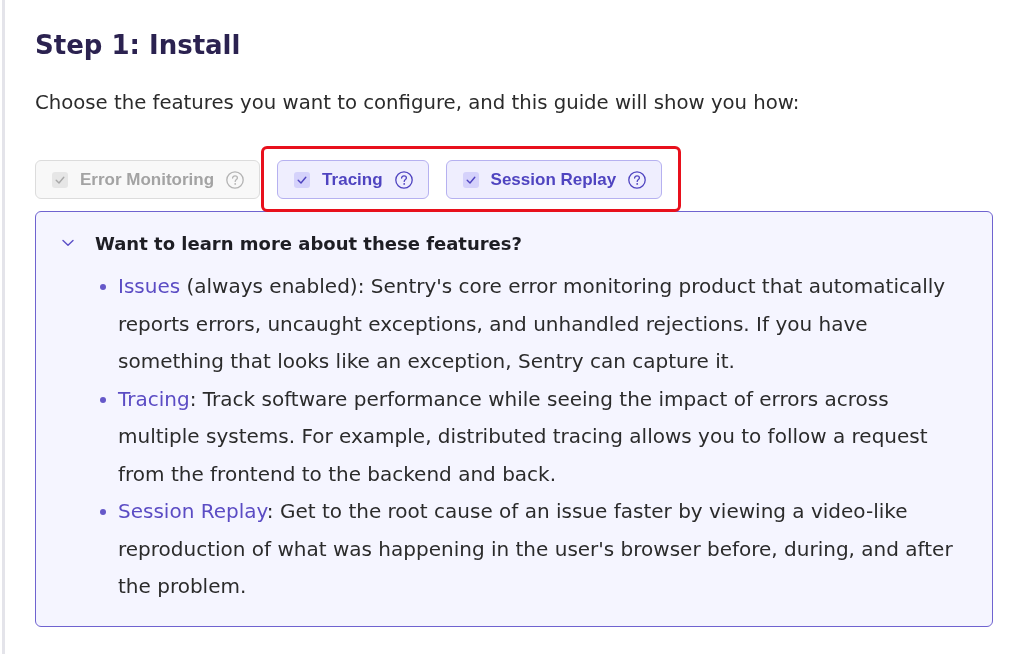  I want to click on feature-description: Session Replay: Get to the root cause of an issue faster by viewing a video-like reproduction of what was happening in the user's browser before, during, and after the problem., so click(536, 549).